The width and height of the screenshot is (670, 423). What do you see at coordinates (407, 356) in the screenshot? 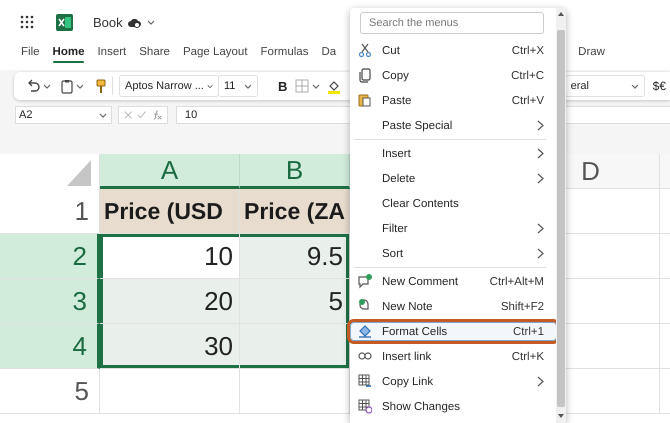
I see `menu-item-label: Insert link` at bounding box center [407, 356].